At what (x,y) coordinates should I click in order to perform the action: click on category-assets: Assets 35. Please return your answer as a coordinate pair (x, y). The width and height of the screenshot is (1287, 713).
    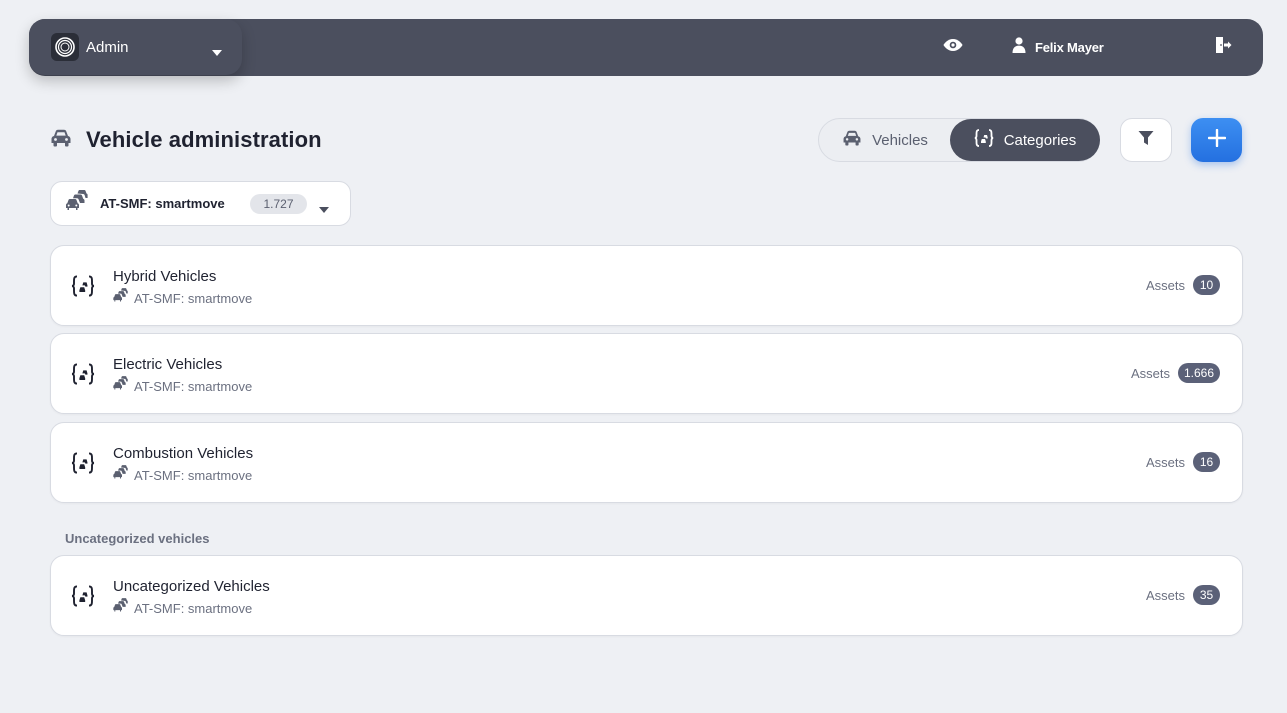
    Looking at the image, I should click on (1183, 595).